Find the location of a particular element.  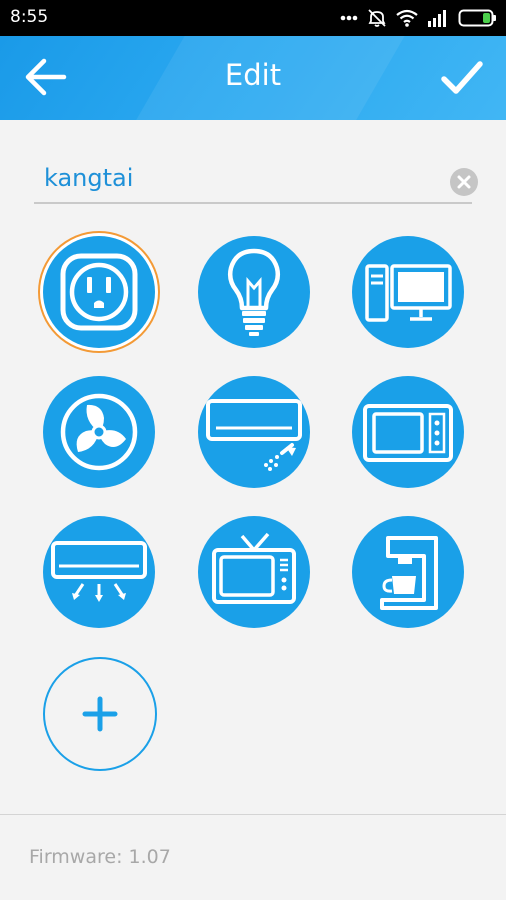

device-icon-air-conditioner is located at coordinates (254, 432).